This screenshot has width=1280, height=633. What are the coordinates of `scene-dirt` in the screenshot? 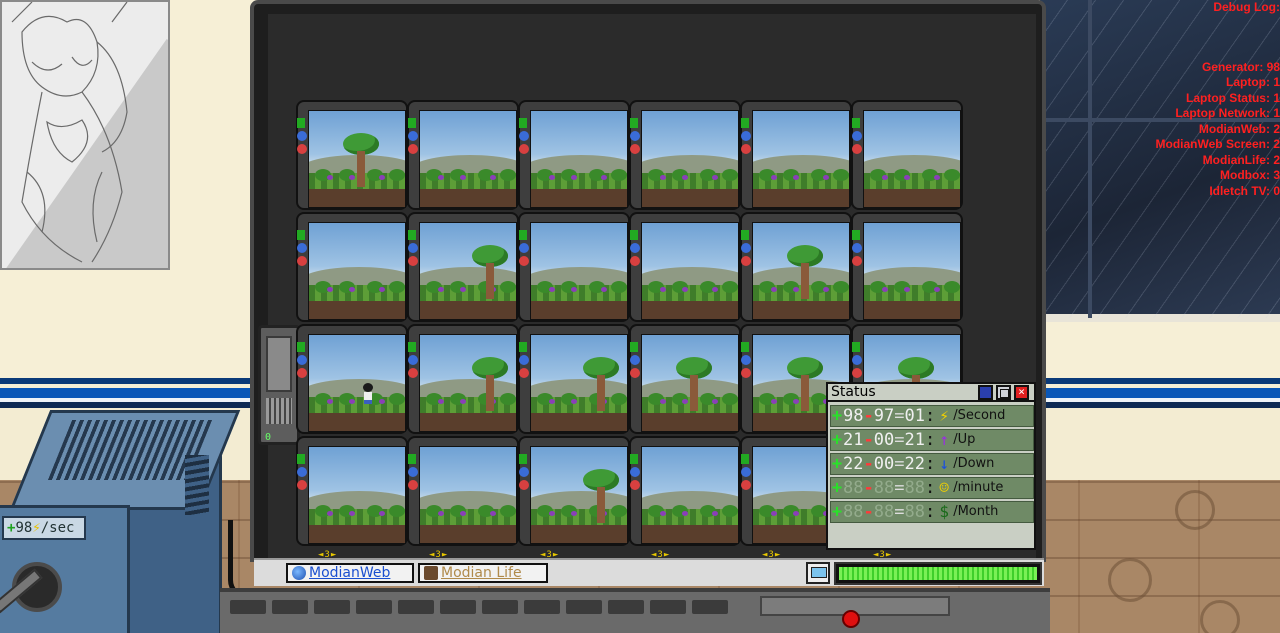 It's located at (468, 310).